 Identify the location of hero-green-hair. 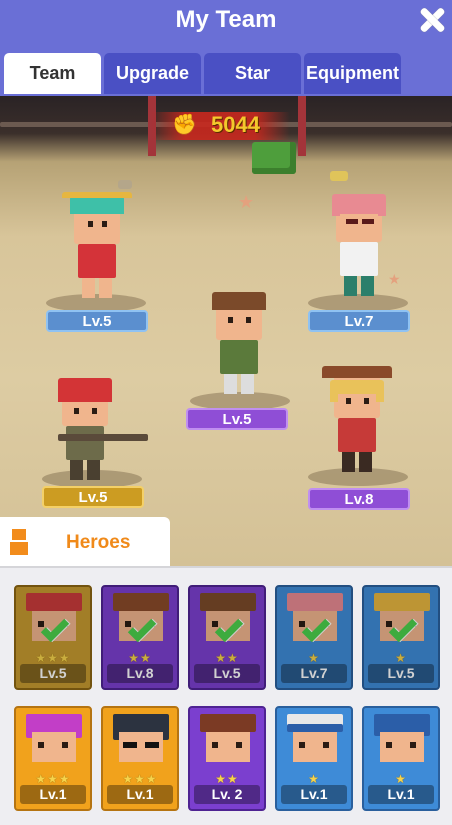
(97, 249).